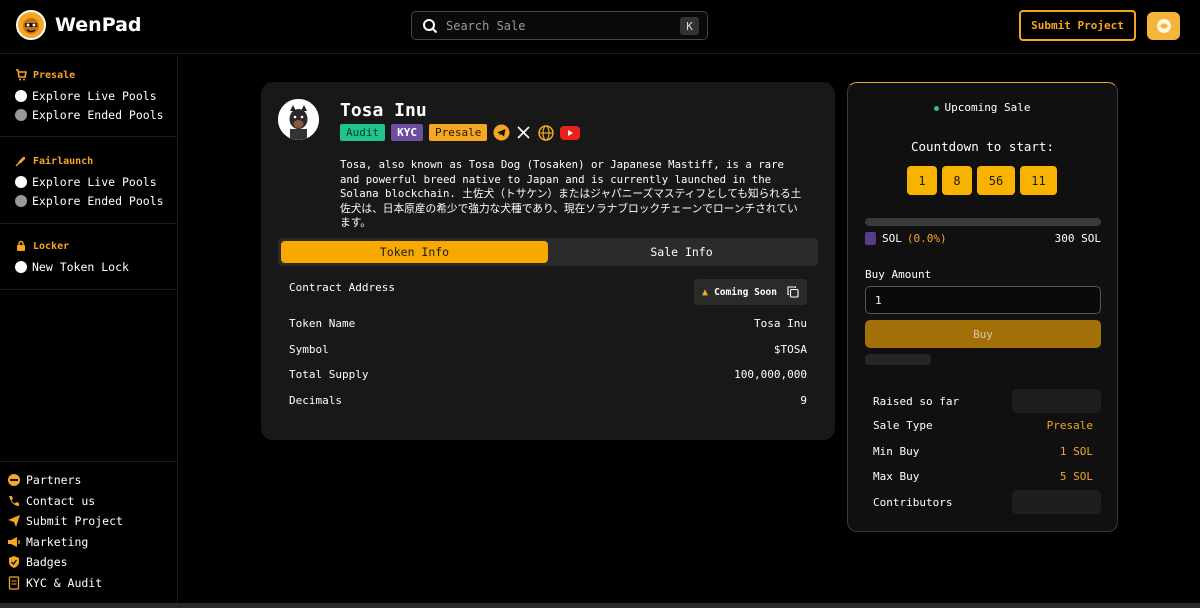 Image resolution: width=1200 pixels, height=608 pixels. What do you see at coordinates (1038, 180) in the screenshot?
I see `countdown-seconds: 11` at bounding box center [1038, 180].